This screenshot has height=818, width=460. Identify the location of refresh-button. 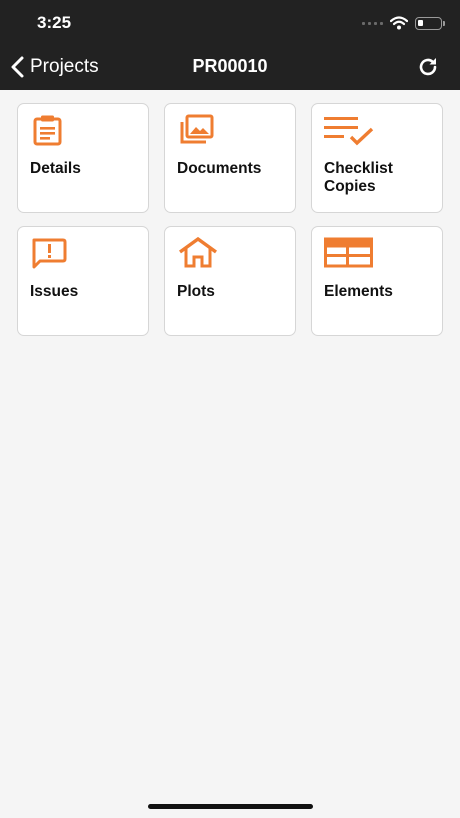
(428, 67).